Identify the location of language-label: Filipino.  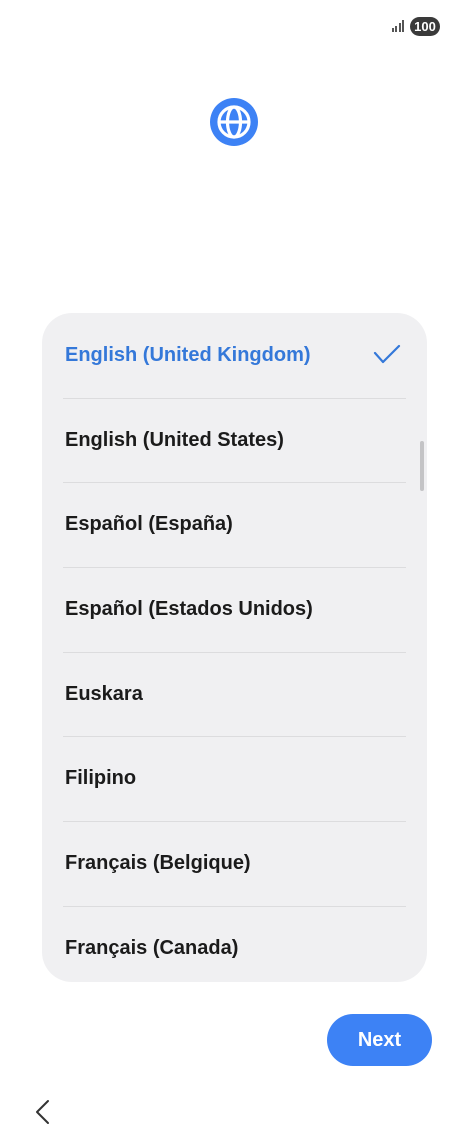
(101, 778).